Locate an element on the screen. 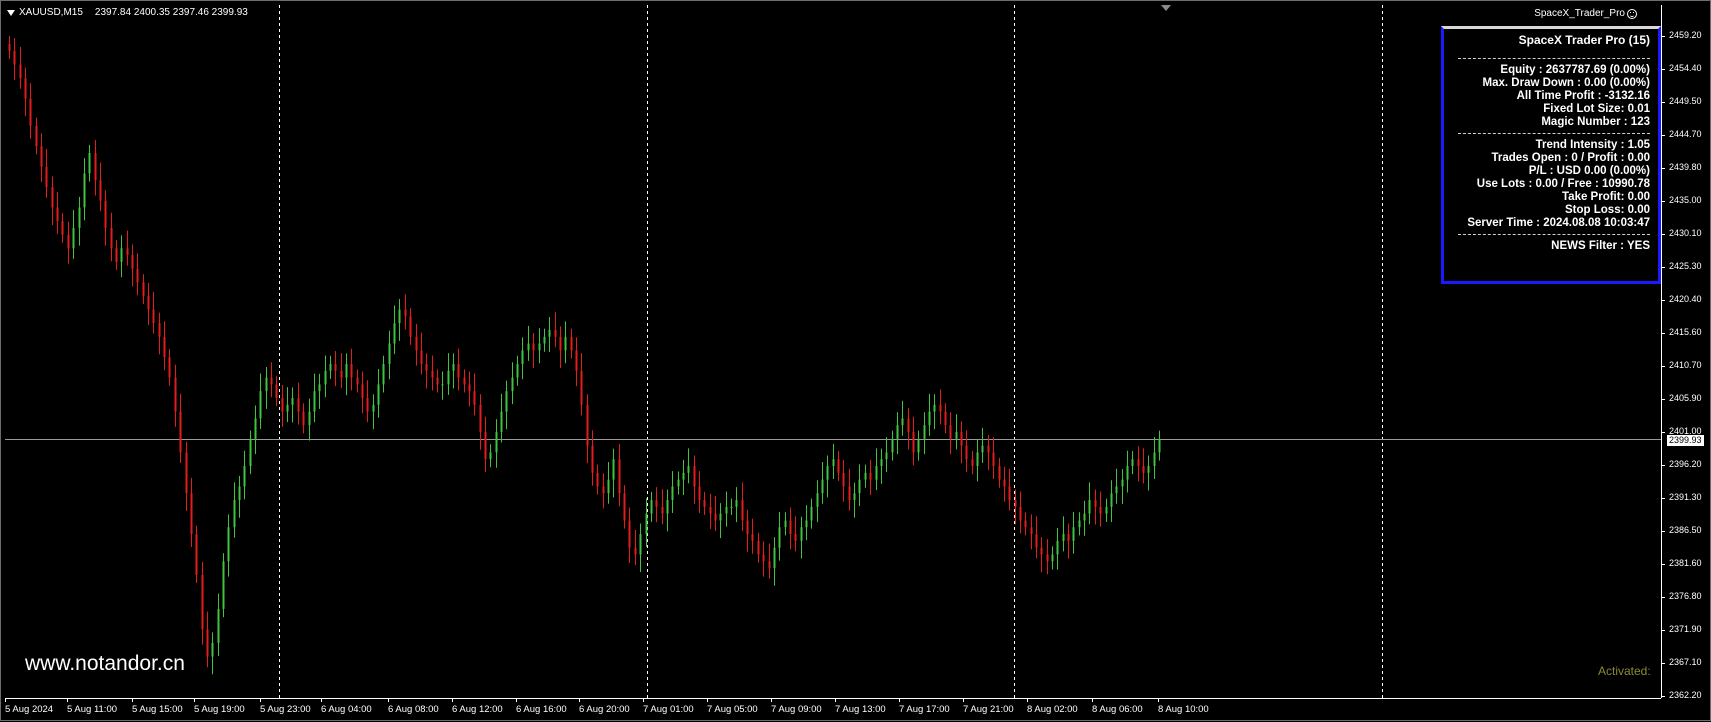  price-tick-label: 2367.10 is located at coordinates (1685, 661).